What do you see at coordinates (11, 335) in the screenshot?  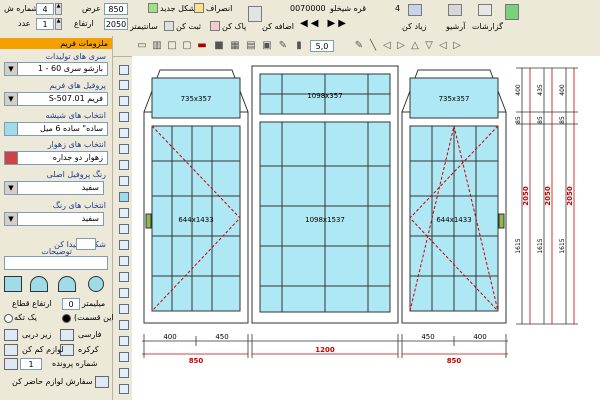 I see `sash-button-icon` at bounding box center [11, 335].